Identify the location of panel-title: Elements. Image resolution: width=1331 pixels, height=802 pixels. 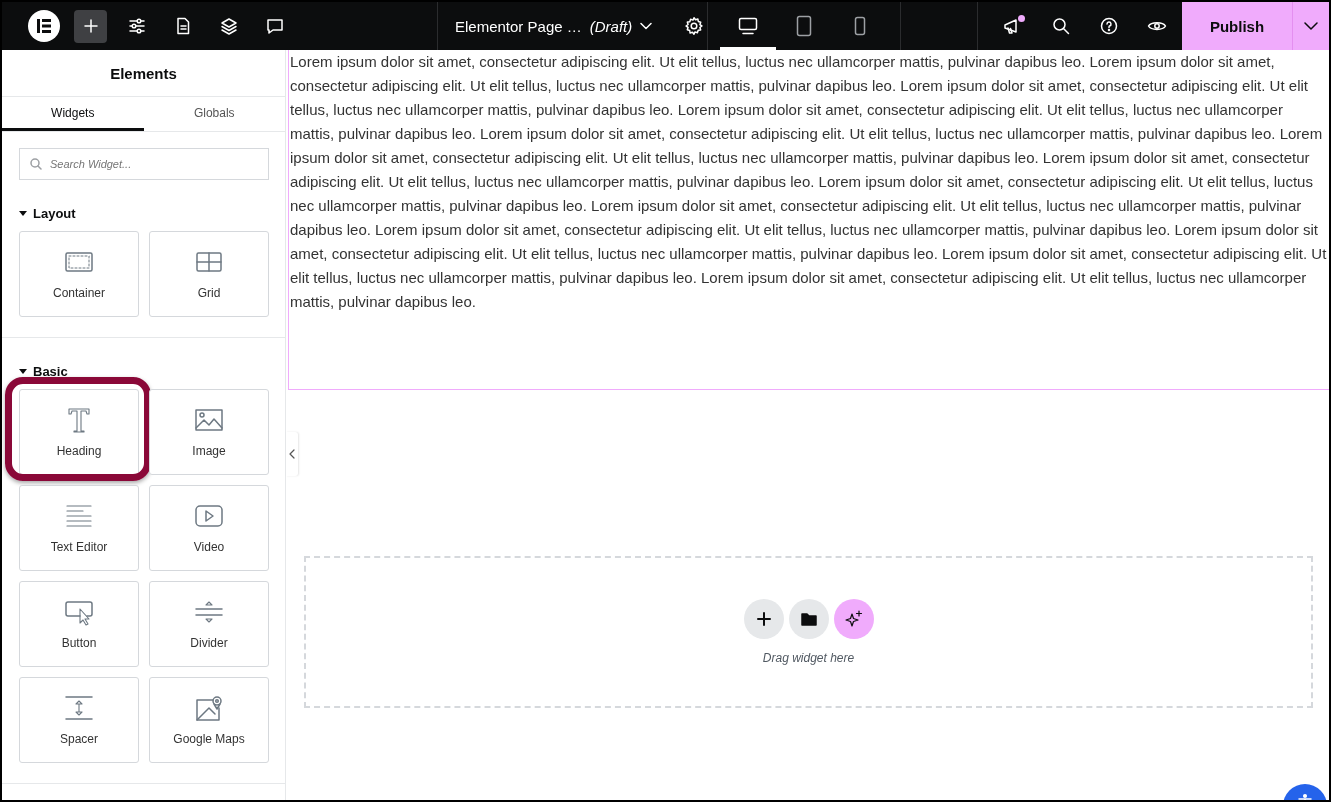
(143, 73).